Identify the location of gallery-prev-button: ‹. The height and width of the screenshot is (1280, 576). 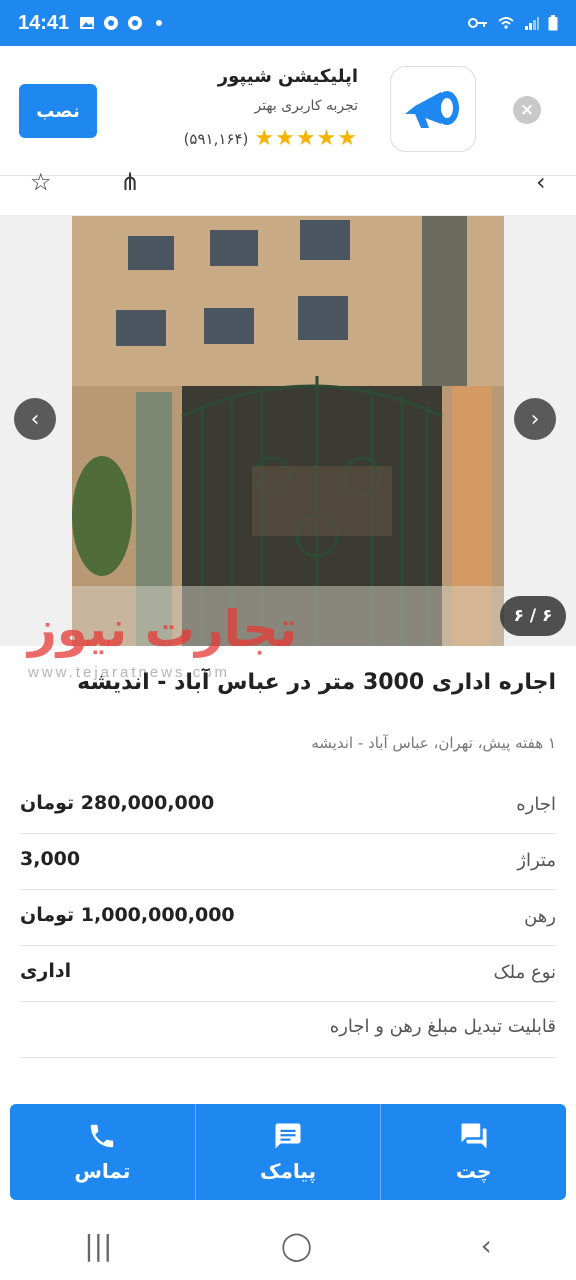
(35, 419).